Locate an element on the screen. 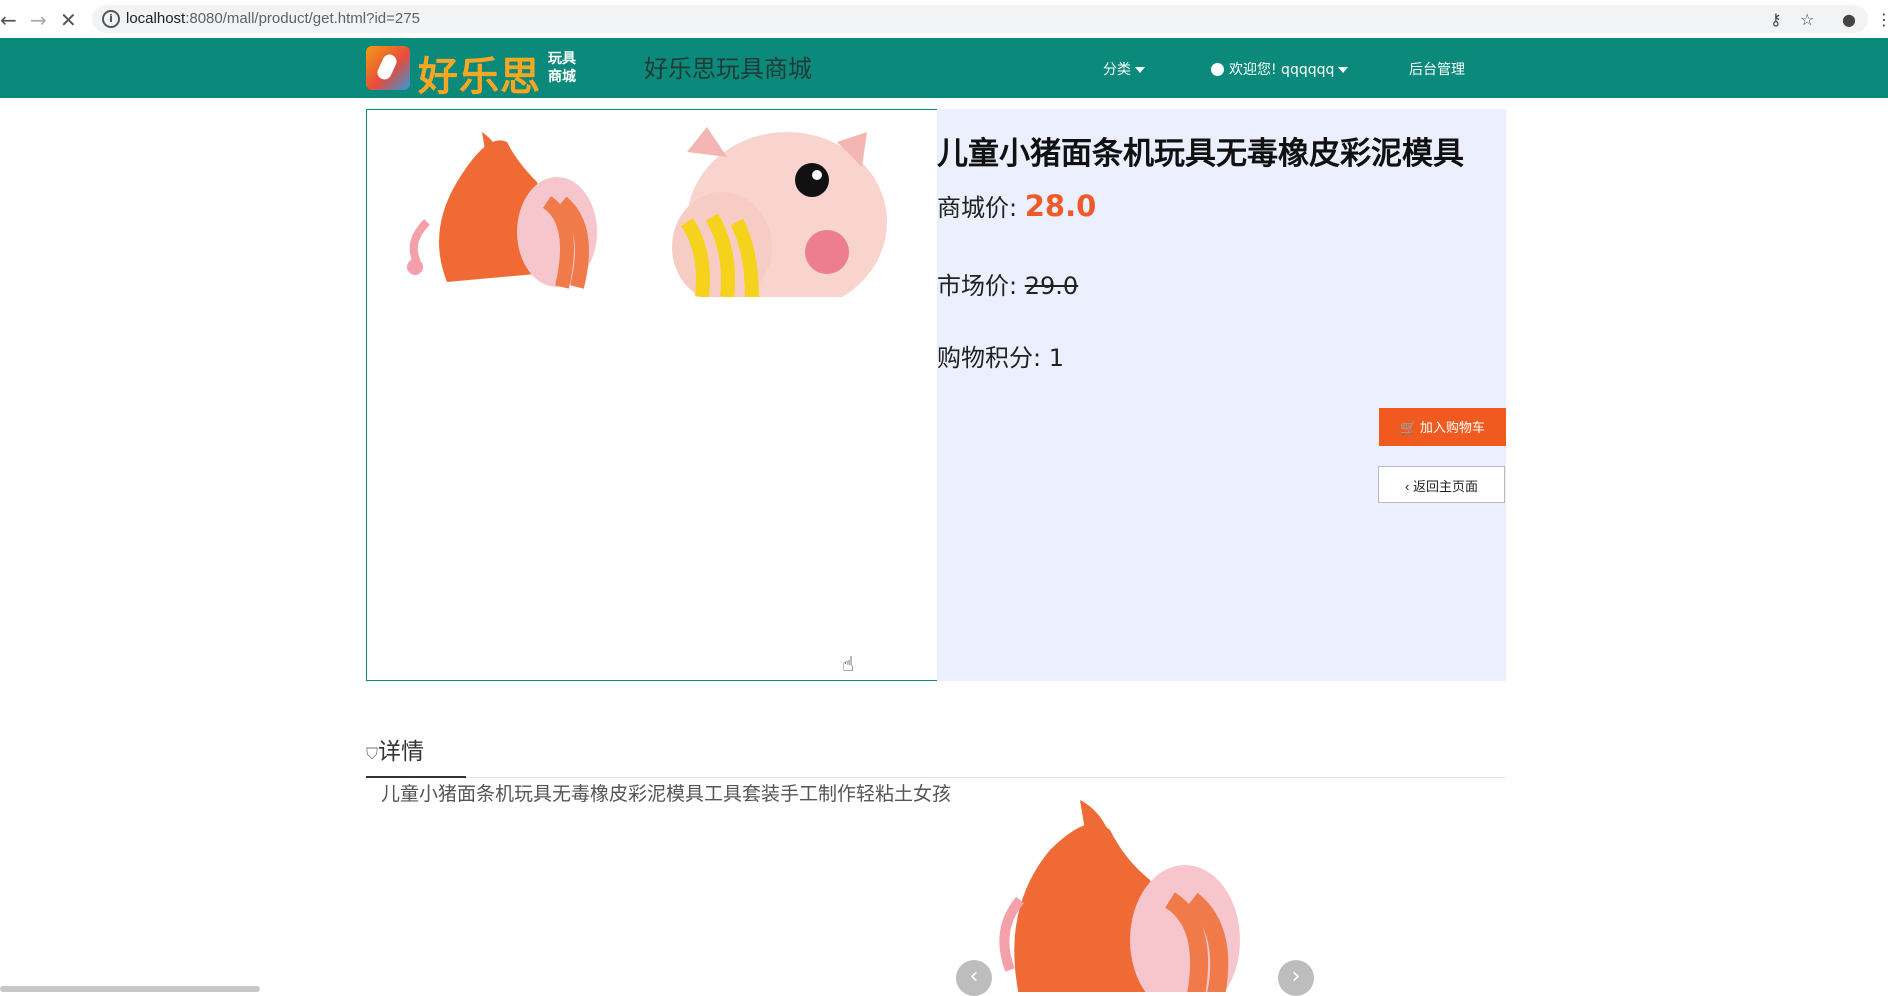 This screenshot has height=996, width=1888. market-price-row: 市场价: 29.0 is located at coordinates (1007, 283).